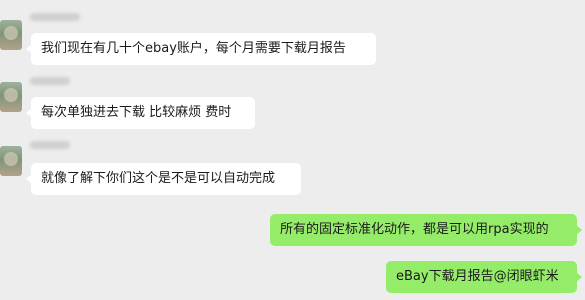 The image size is (585, 300). I want to click on message-text: 每次单独进去下载 比较麻烦 费时, so click(136, 112).